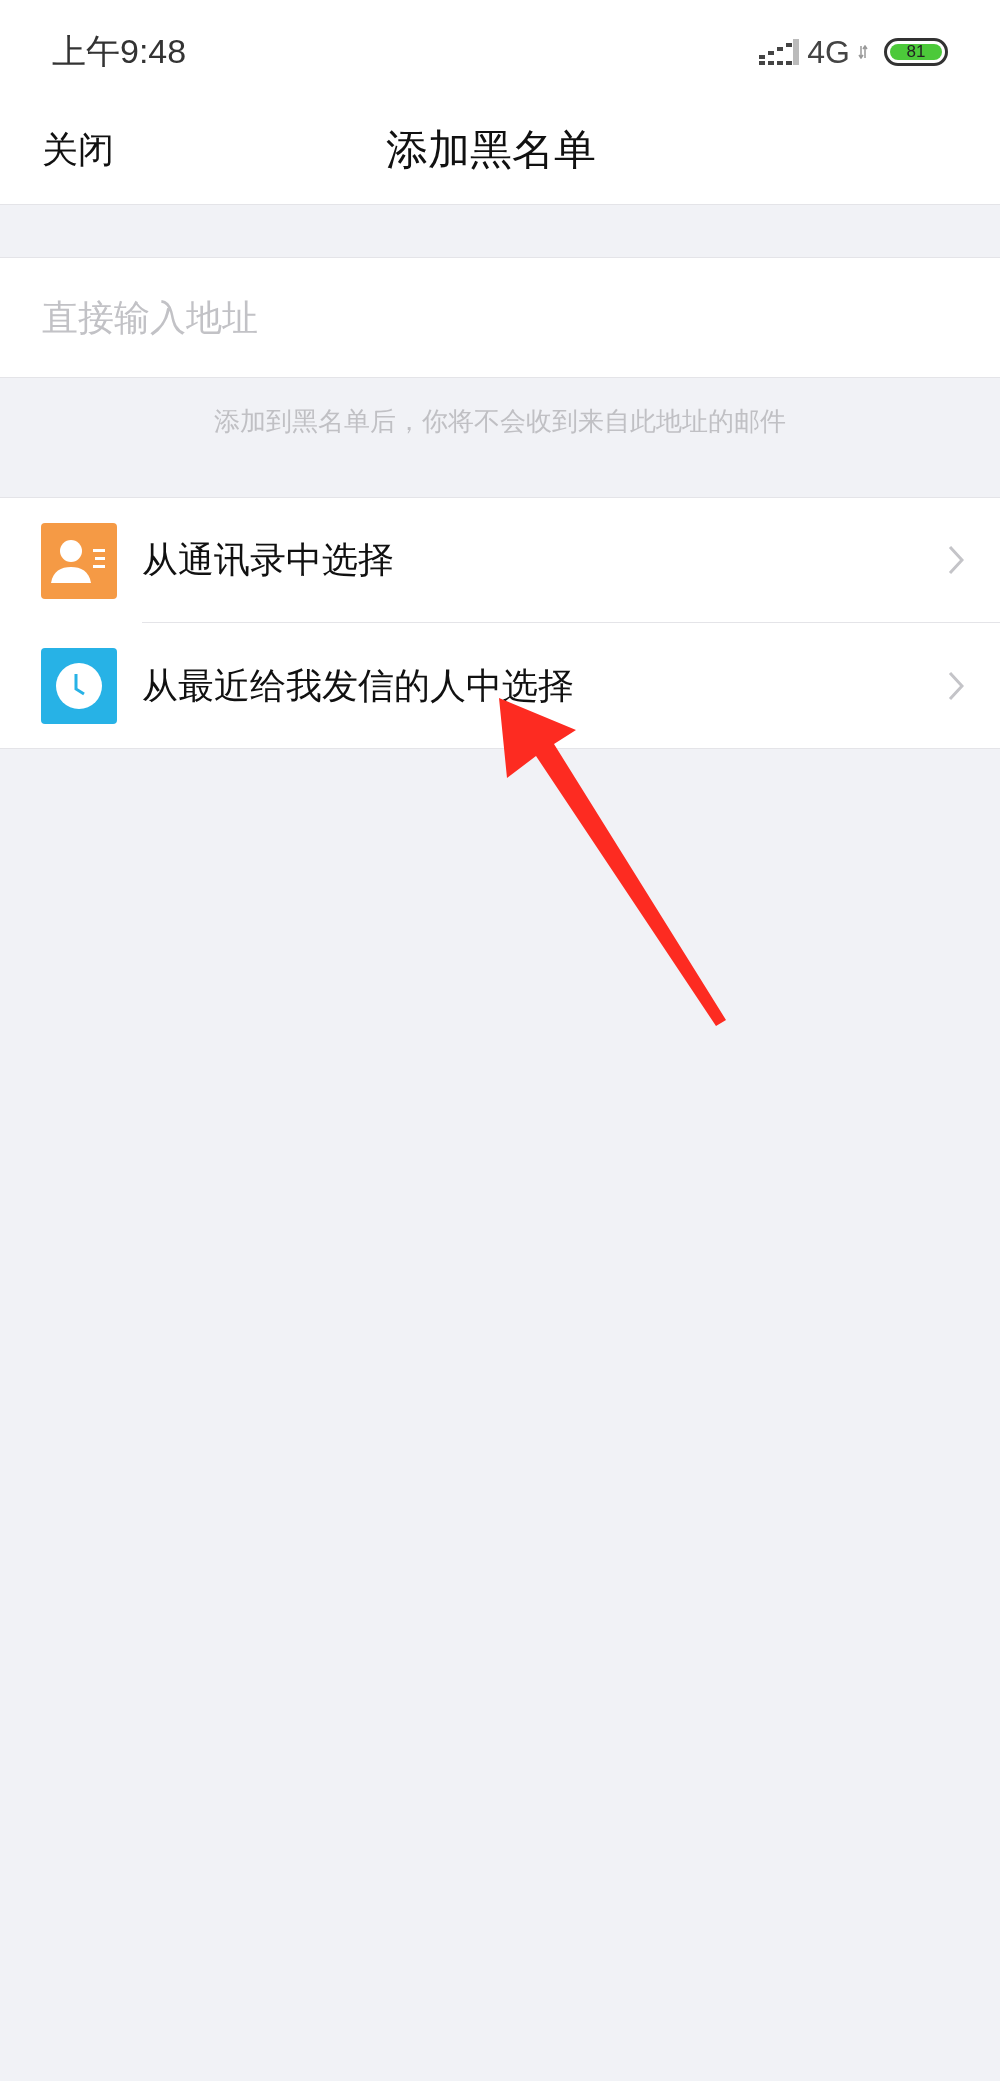  Describe the element at coordinates (779, 51) in the screenshot. I see `signal-icon` at that location.